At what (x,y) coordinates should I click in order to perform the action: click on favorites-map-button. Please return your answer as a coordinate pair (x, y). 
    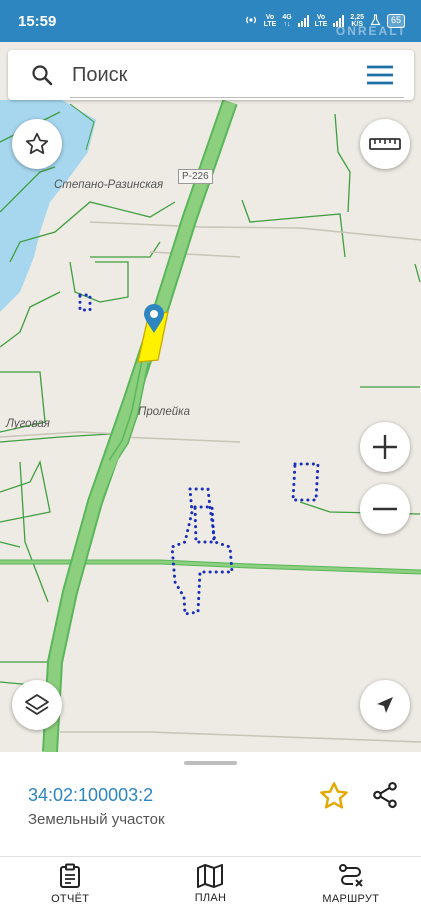
    Looking at the image, I should click on (37, 144).